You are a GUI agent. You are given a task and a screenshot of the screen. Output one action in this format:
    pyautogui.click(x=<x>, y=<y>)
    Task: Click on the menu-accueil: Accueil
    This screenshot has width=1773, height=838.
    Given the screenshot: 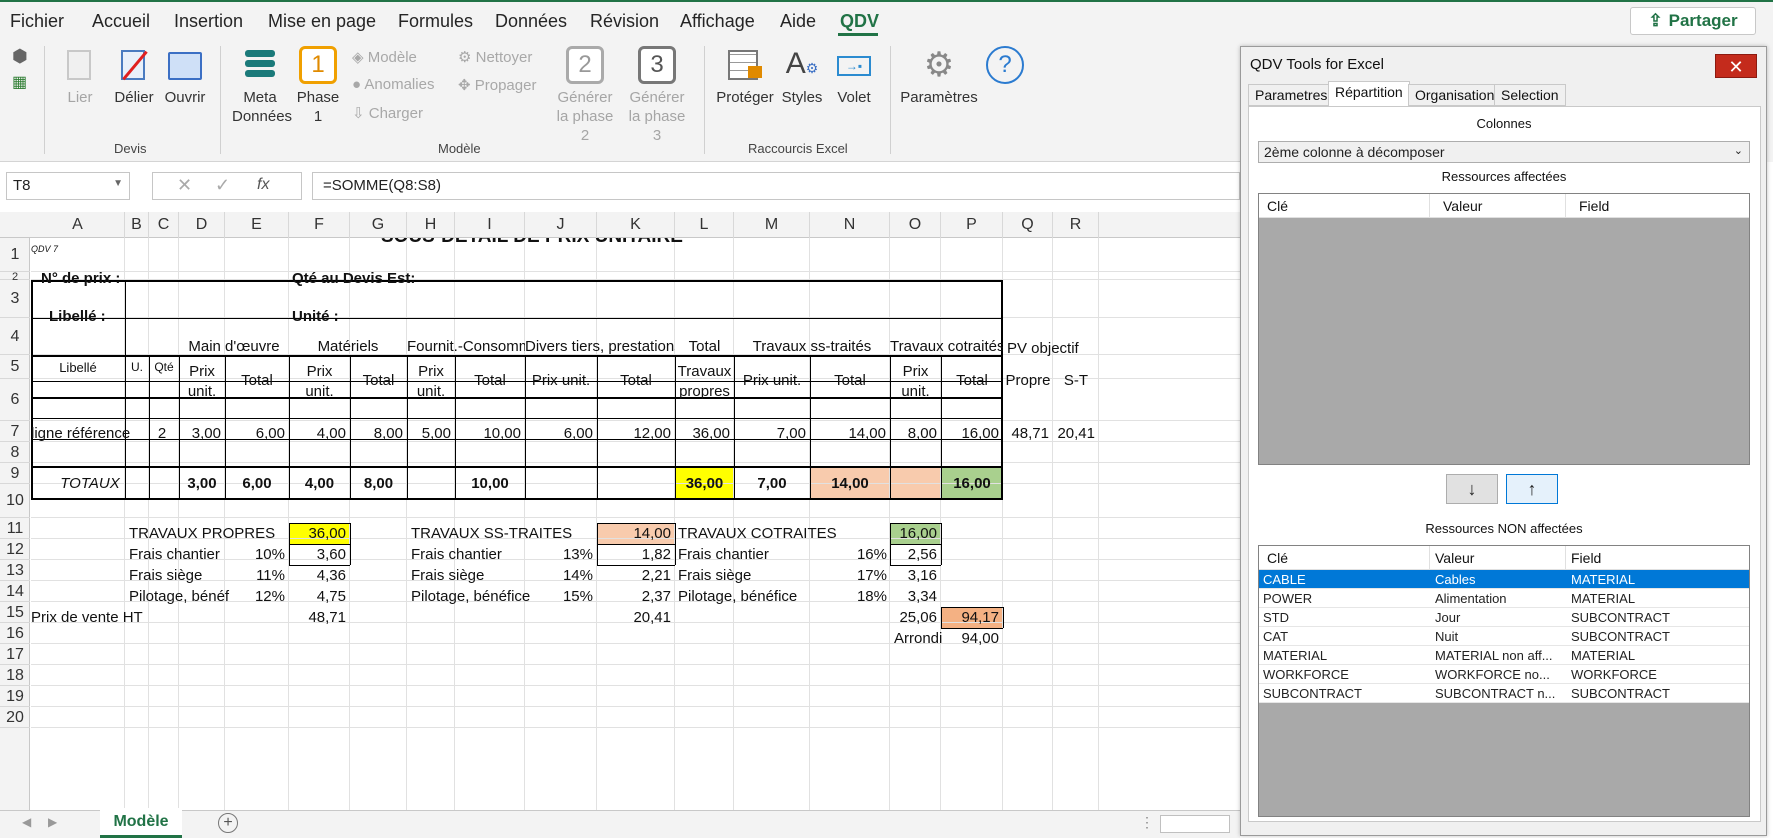 What is the action you would take?
    pyautogui.click(x=121, y=21)
    